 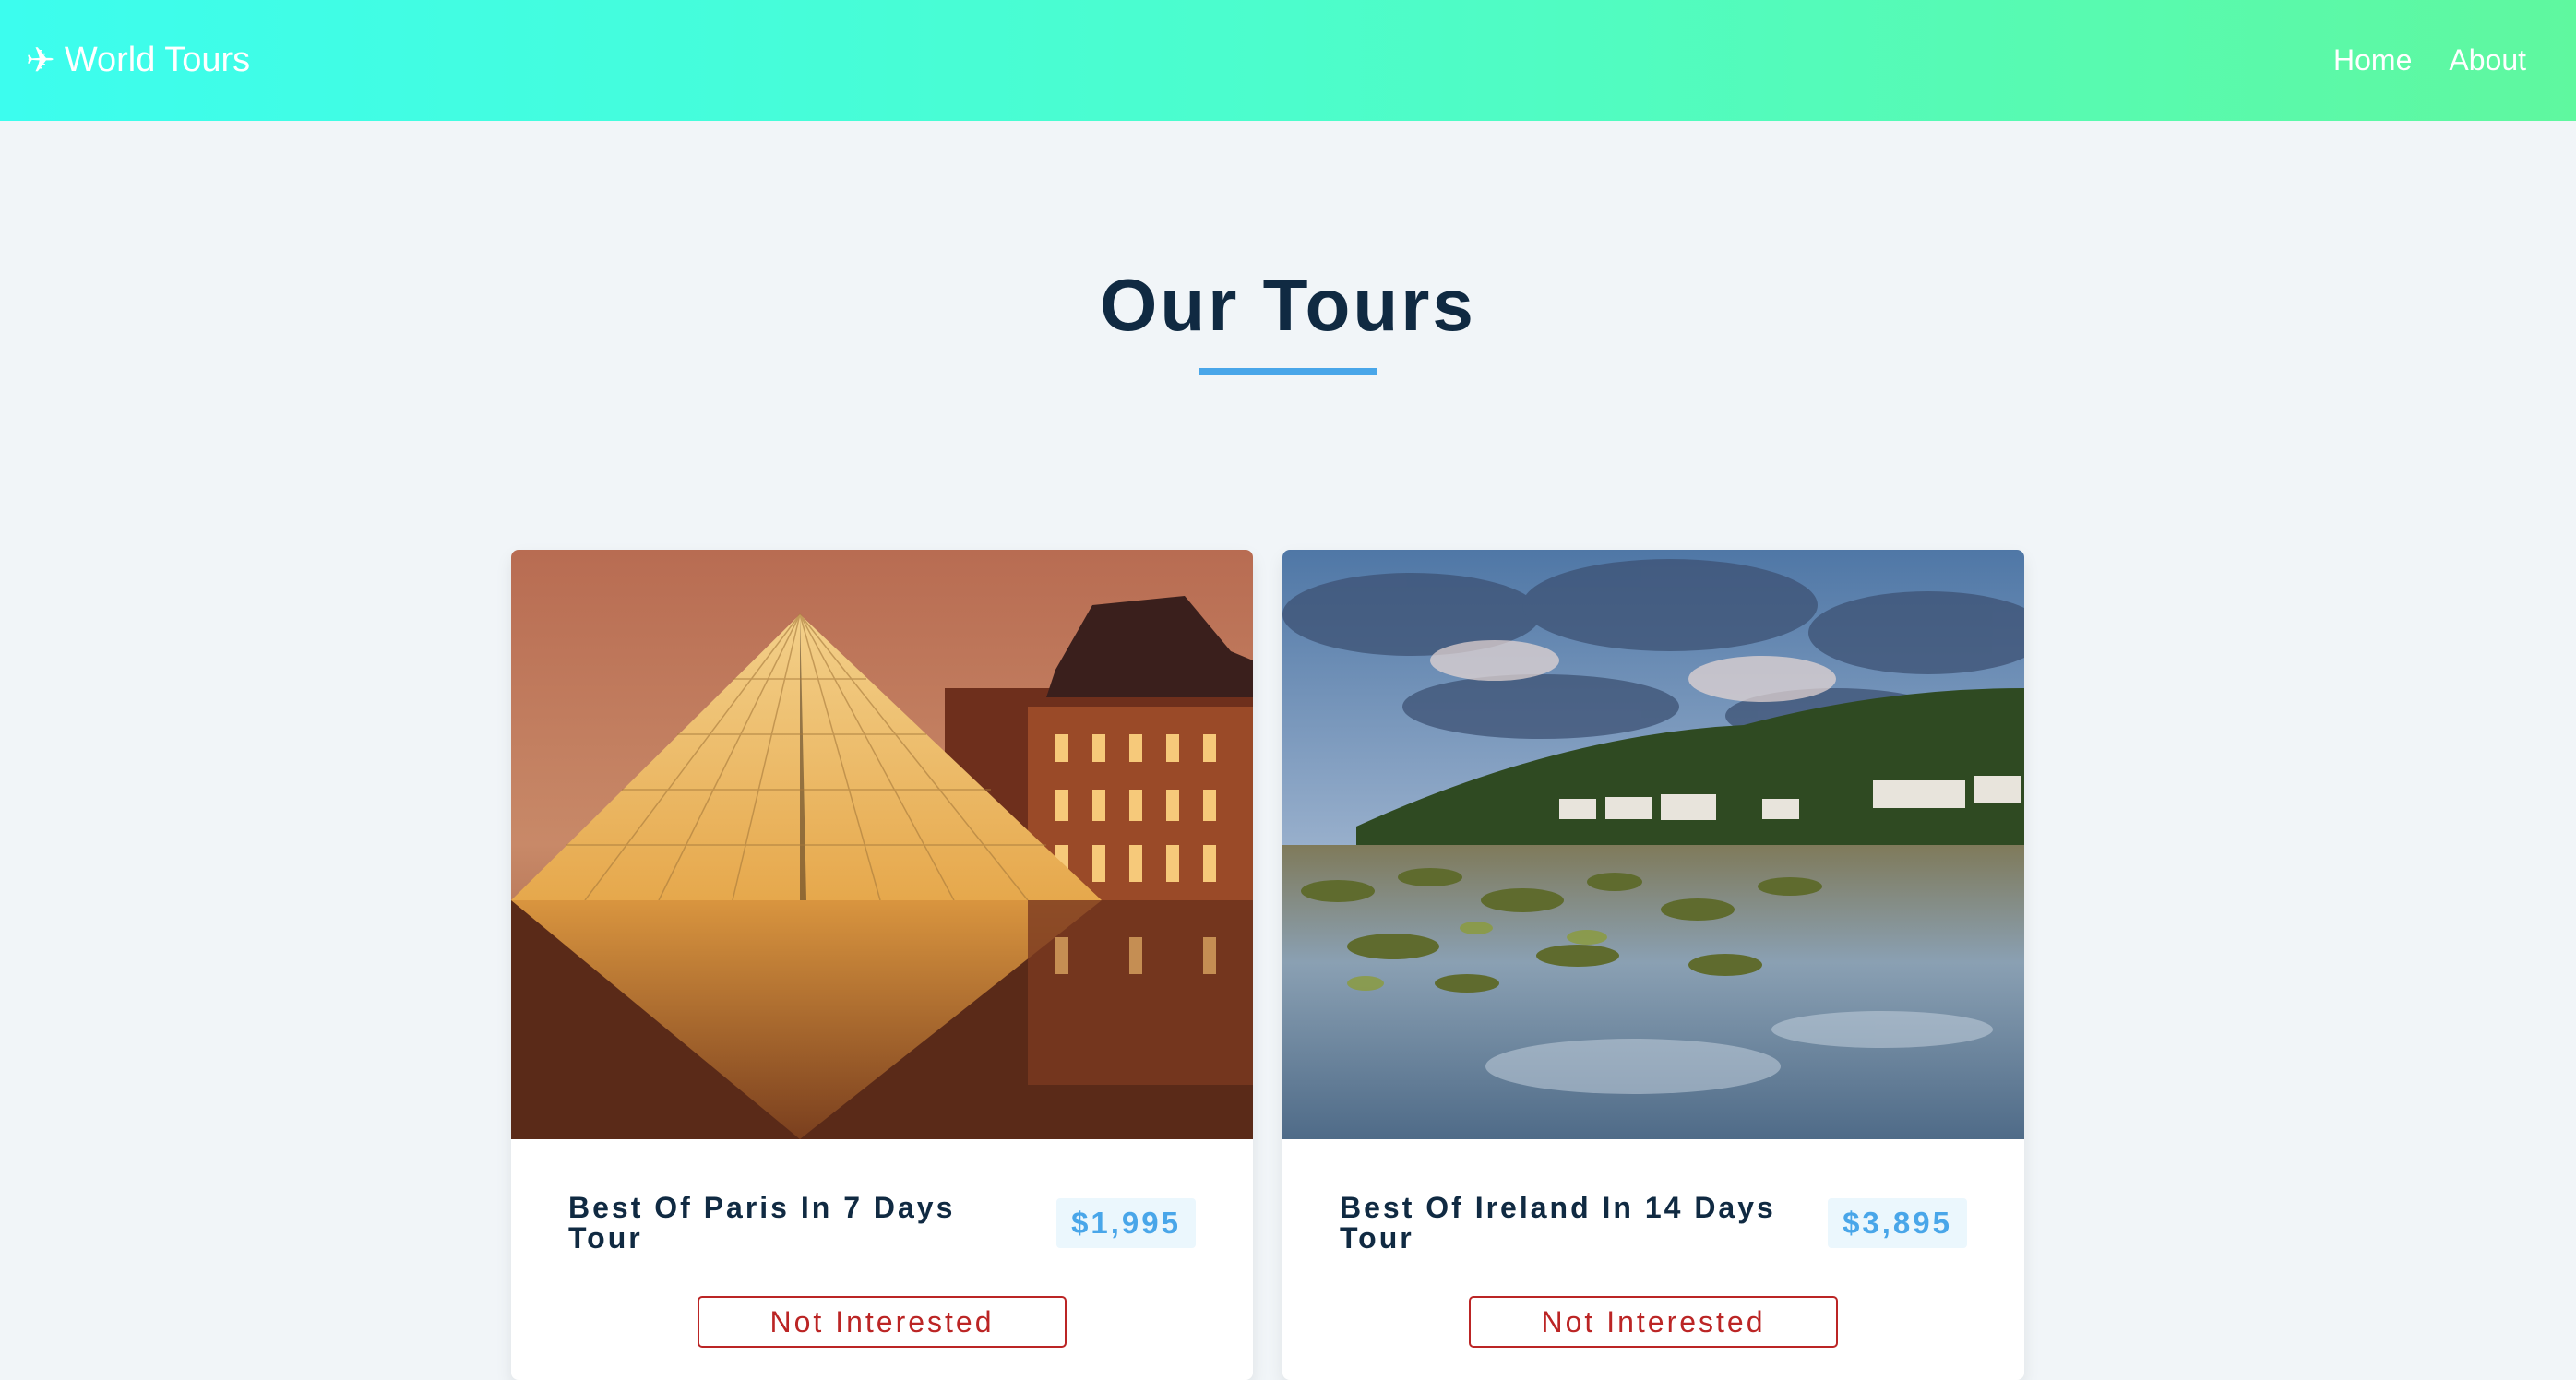 What do you see at coordinates (762, 1223) in the screenshot?
I see `tour-name: Best Of Paris In 7 Days Tour` at bounding box center [762, 1223].